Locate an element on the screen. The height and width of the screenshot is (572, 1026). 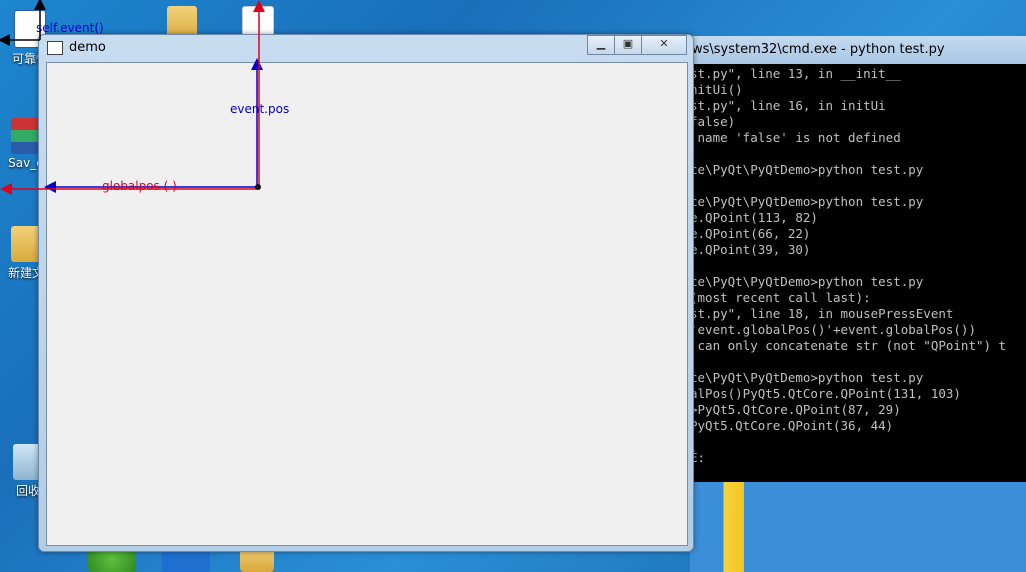
global-pos-label: globalpos ( ) is located at coordinates (139, 186).